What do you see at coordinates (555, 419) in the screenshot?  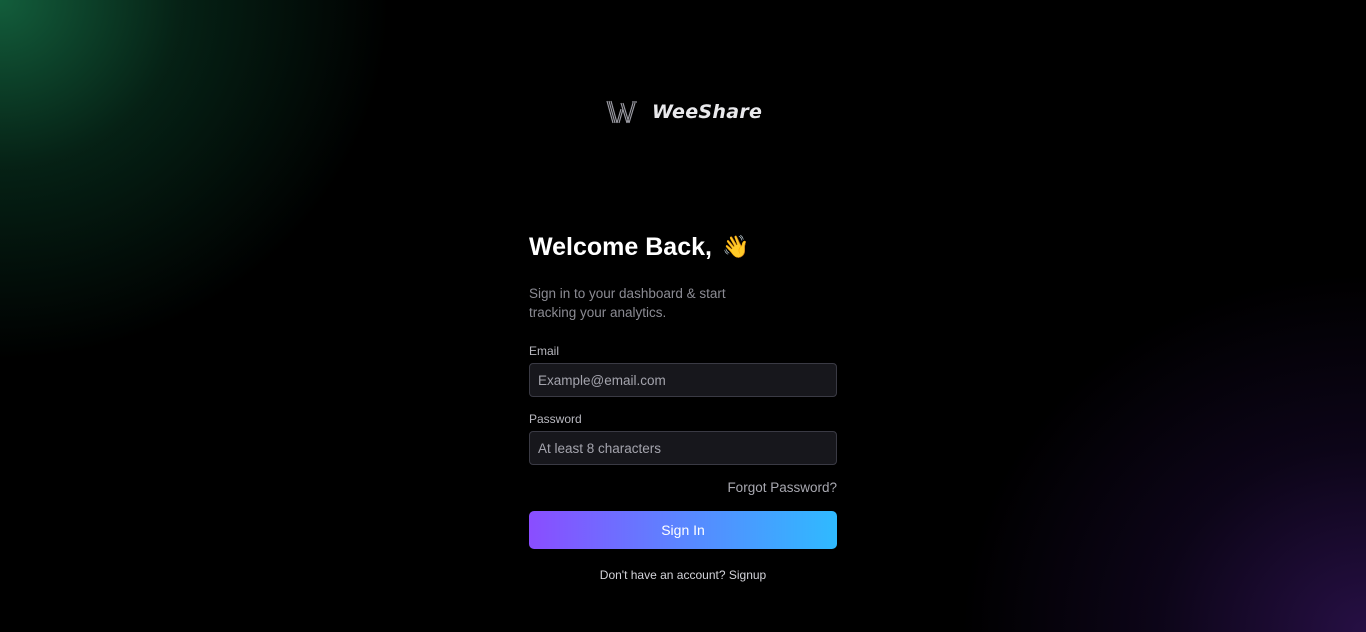 I see `password-label: Password` at bounding box center [555, 419].